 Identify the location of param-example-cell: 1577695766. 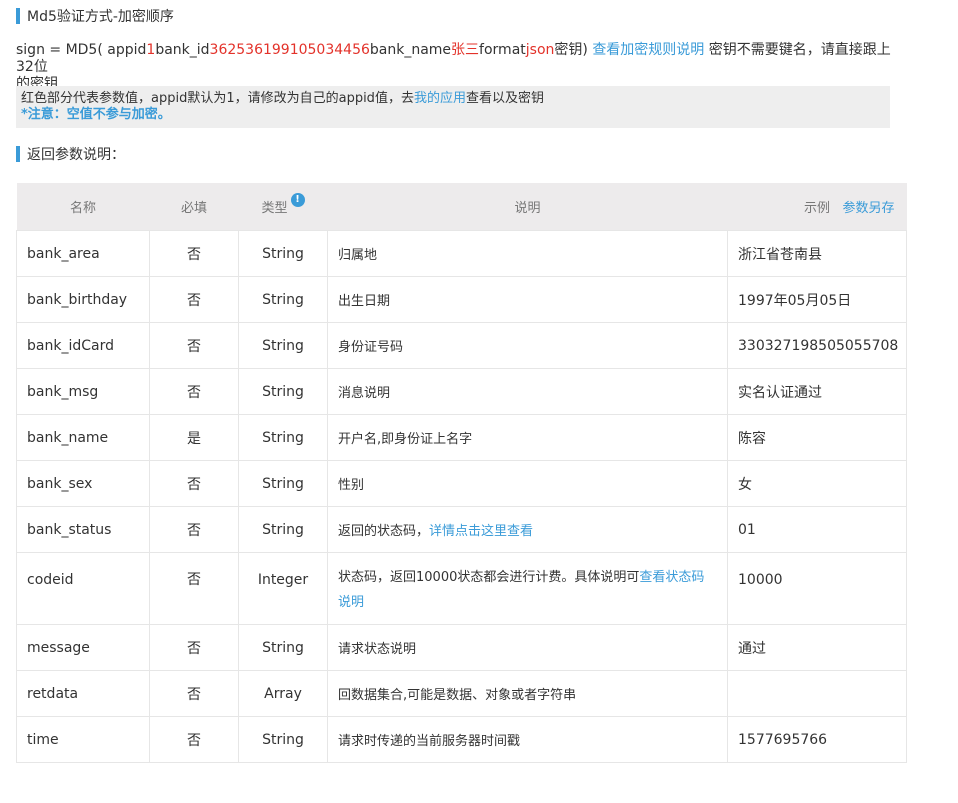
(817, 739).